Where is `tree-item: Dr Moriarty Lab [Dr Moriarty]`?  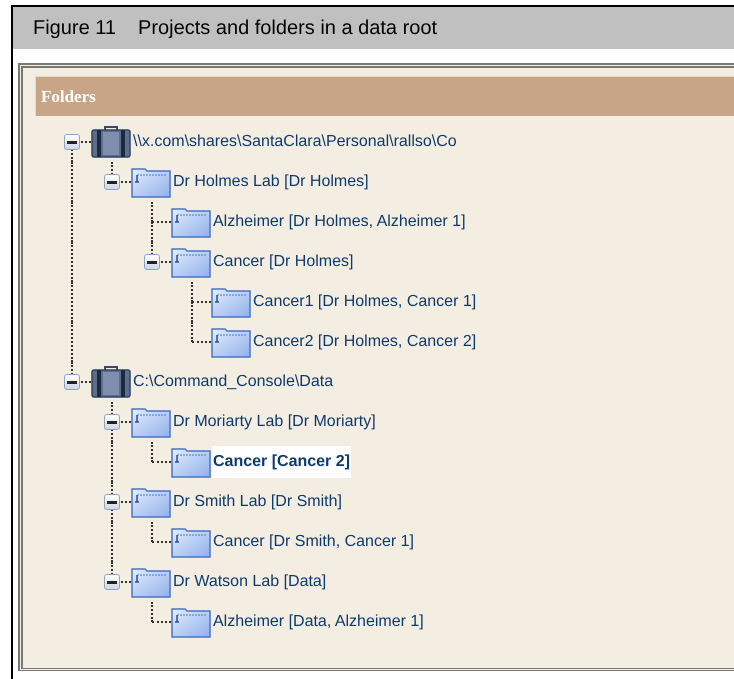
tree-item: Dr Moriarty Lab [Dr Moriarty] is located at coordinates (274, 422).